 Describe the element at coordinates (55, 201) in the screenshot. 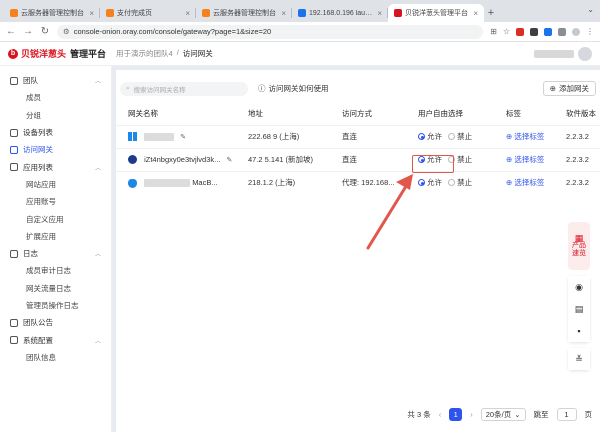

I see `sidebar-item-app-accounts: 应用账号` at that location.